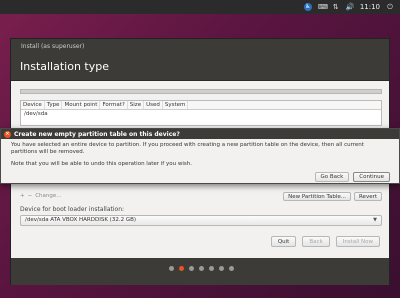  I want to click on boot-loader-label: Device for boot loader installation:, so click(72, 209).